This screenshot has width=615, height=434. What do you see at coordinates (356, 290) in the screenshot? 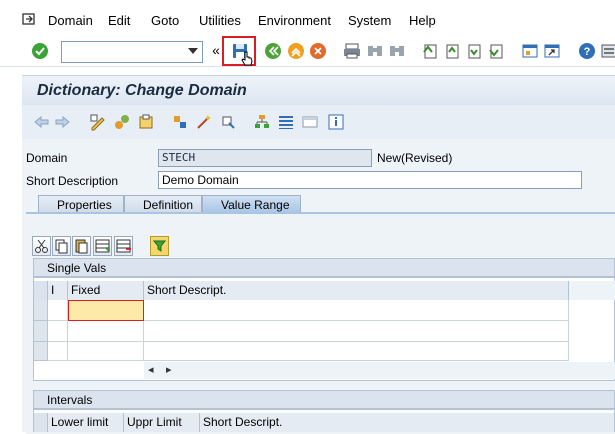
I see `column-header-short-descript: Short Descript.` at bounding box center [356, 290].